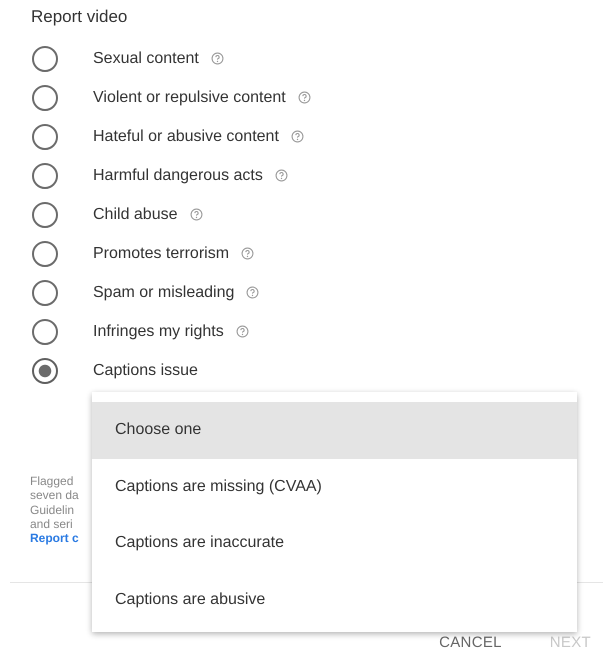 This screenshot has height=652, width=603. Describe the element at coordinates (161, 253) in the screenshot. I see `option-label: Promotes terrorism` at that location.